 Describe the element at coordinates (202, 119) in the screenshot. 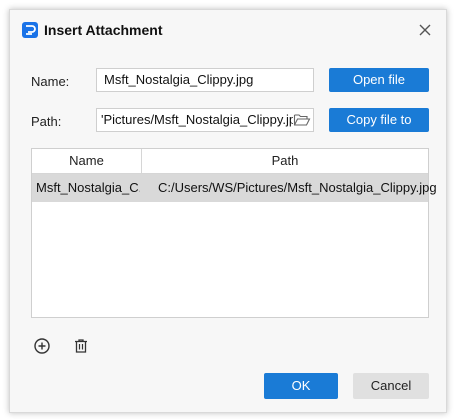

I see `path-value: 'Pictures/Msft_Nostalgia_Clippy.jpg` at that location.